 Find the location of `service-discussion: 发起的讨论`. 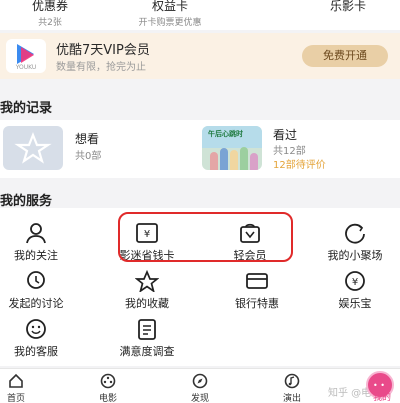

service-discussion: 发起的讨论 is located at coordinates (43, 290).